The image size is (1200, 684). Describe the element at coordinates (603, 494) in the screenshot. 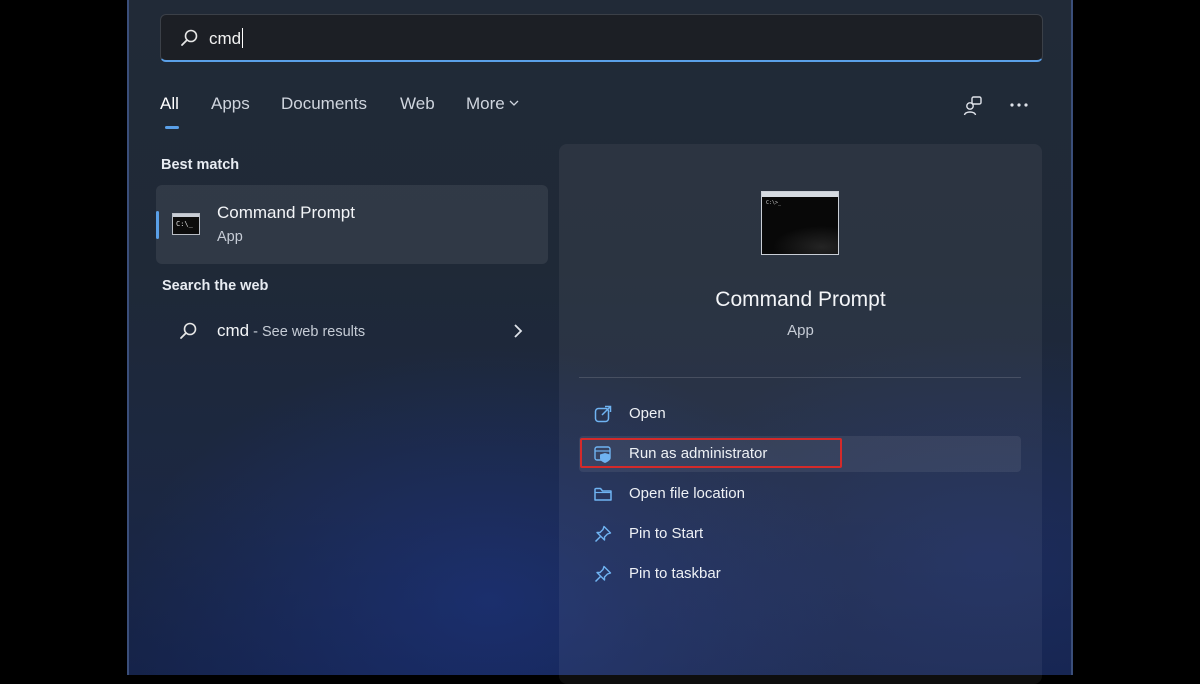

I see `folder-icon` at that location.